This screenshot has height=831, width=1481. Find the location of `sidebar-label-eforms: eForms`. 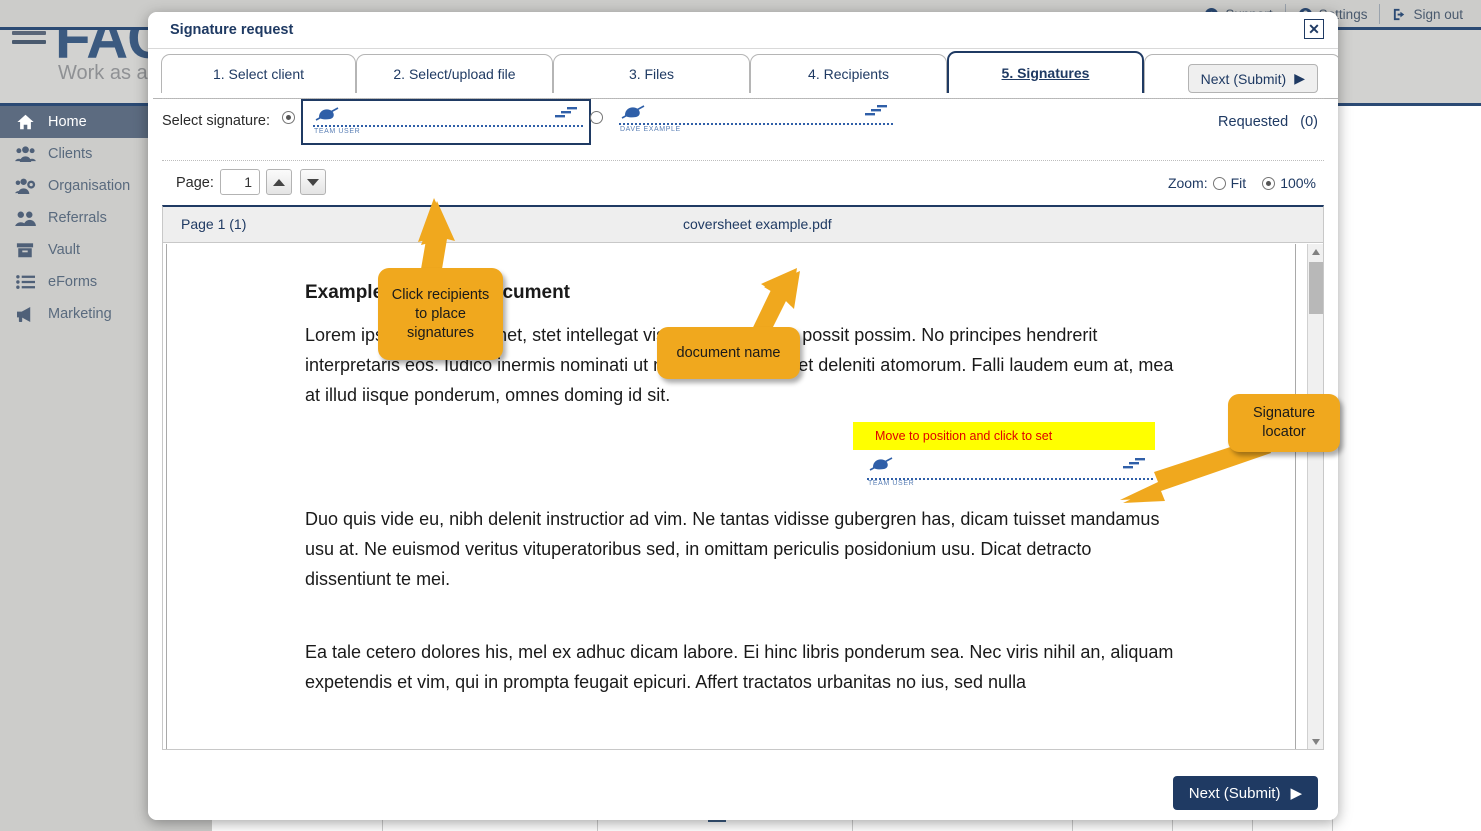

sidebar-label-eforms: eForms is located at coordinates (73, 282).